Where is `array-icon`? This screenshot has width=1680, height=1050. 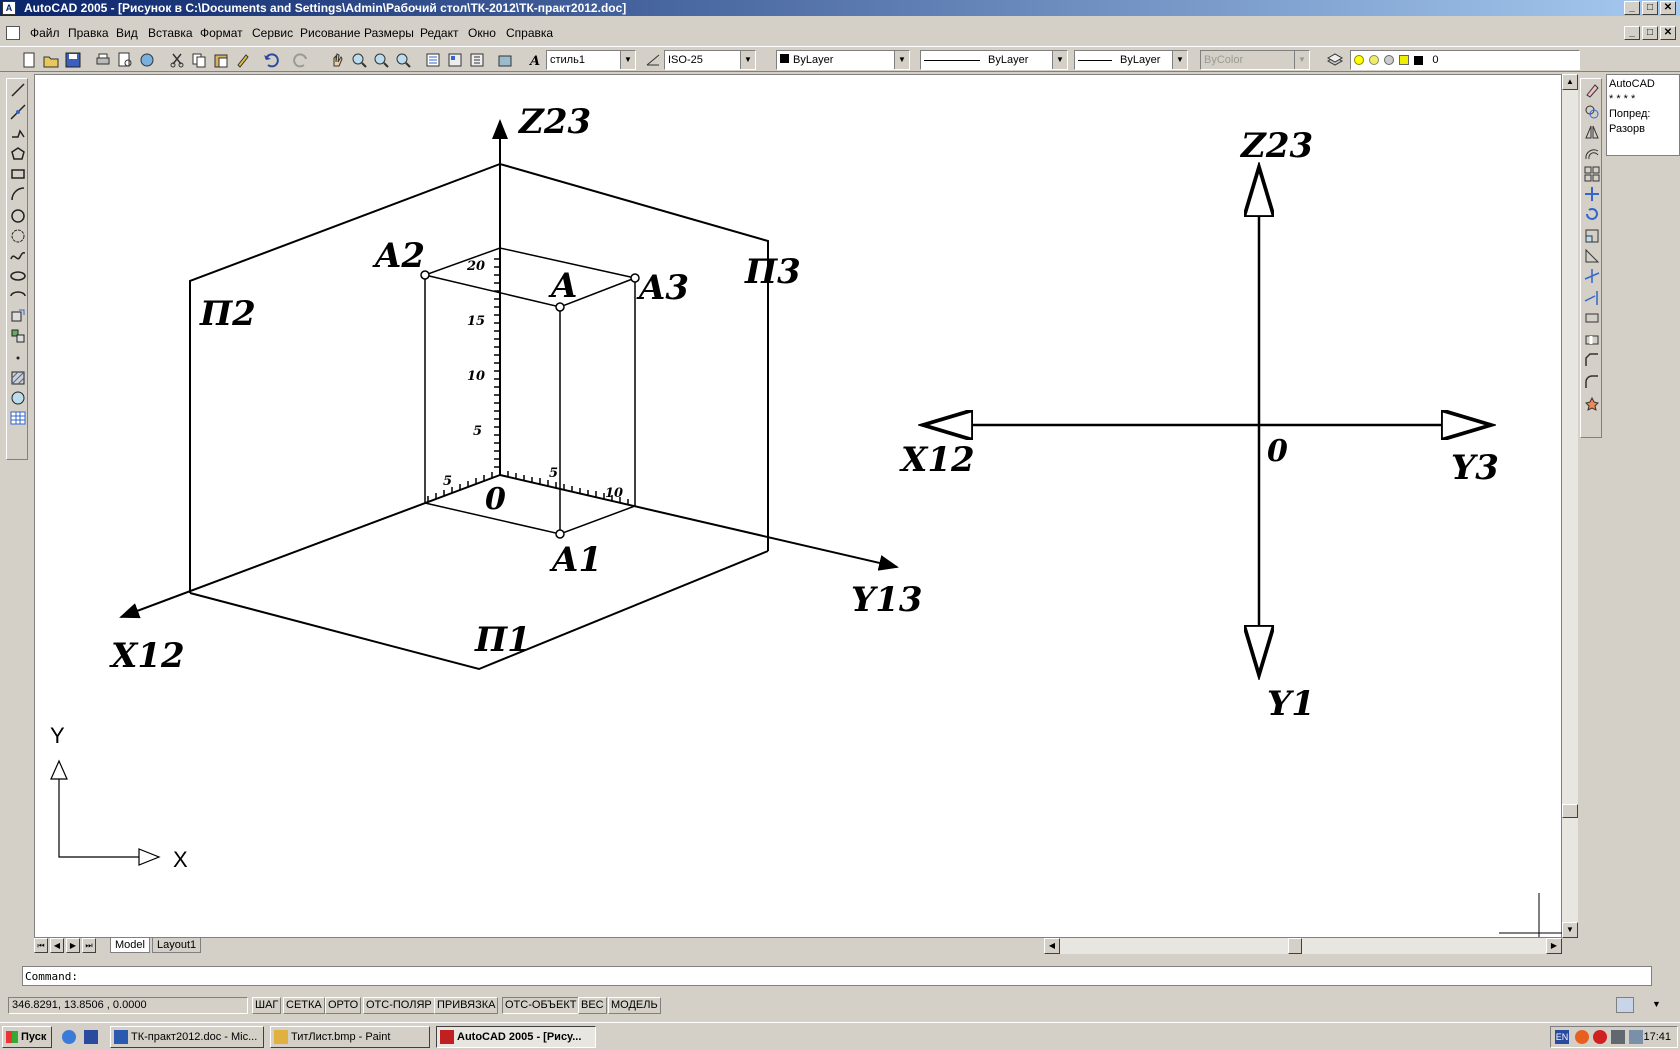
array-icon is located at coordinates (1592, 174).